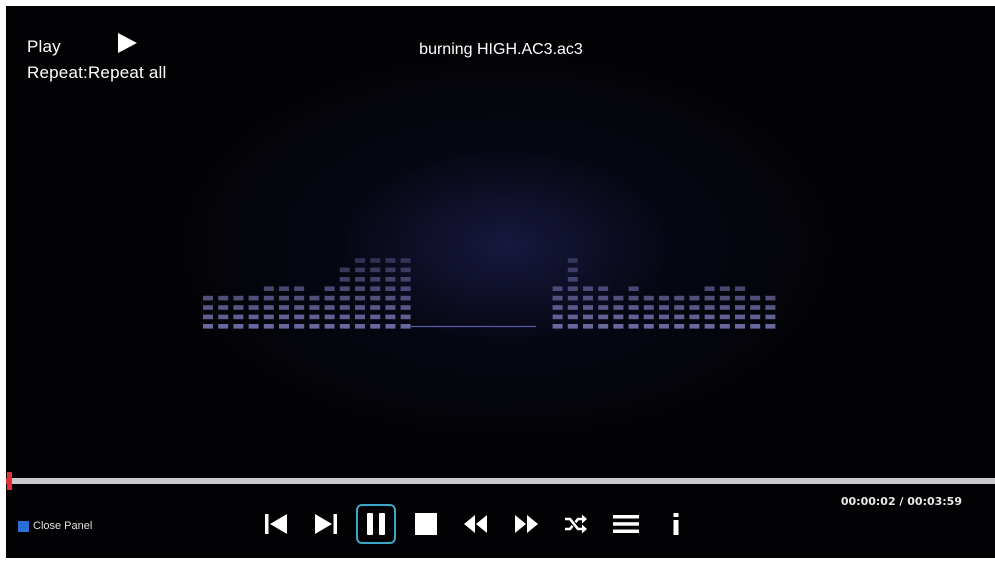  I want to click on list-icon, so click(626, 524).